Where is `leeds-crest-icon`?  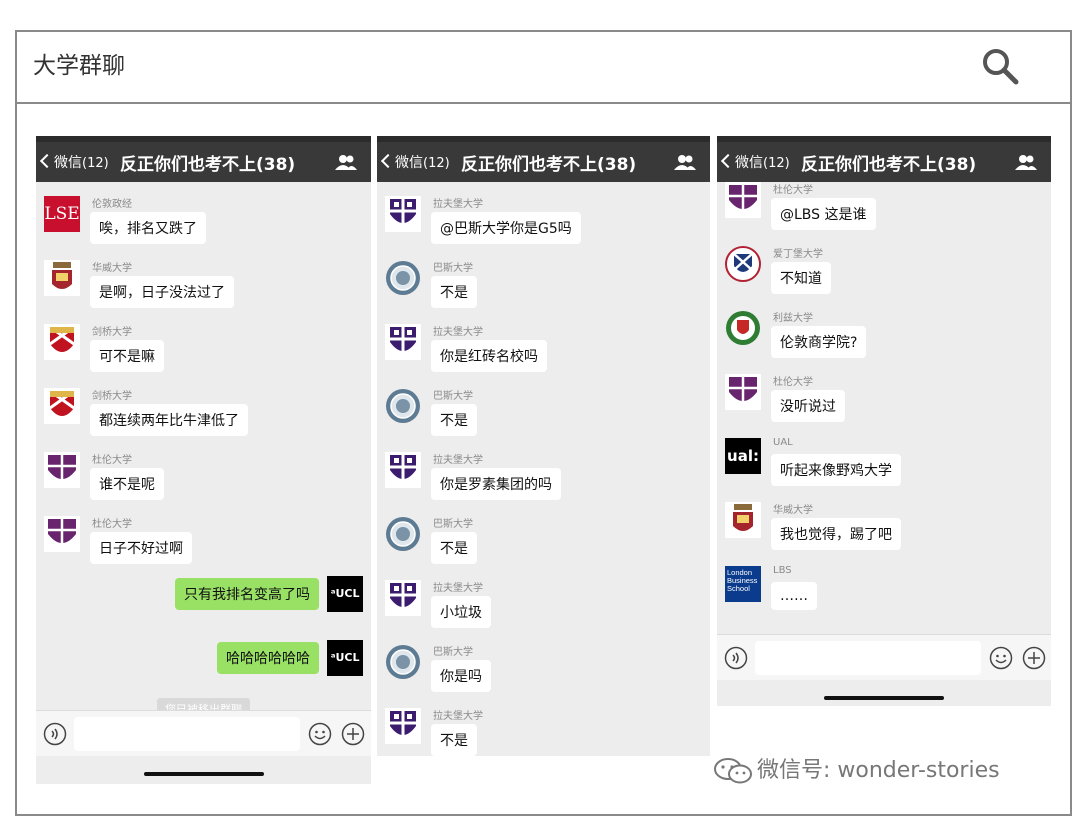 leeds-crest-icon is located at coordinates (743, 328).